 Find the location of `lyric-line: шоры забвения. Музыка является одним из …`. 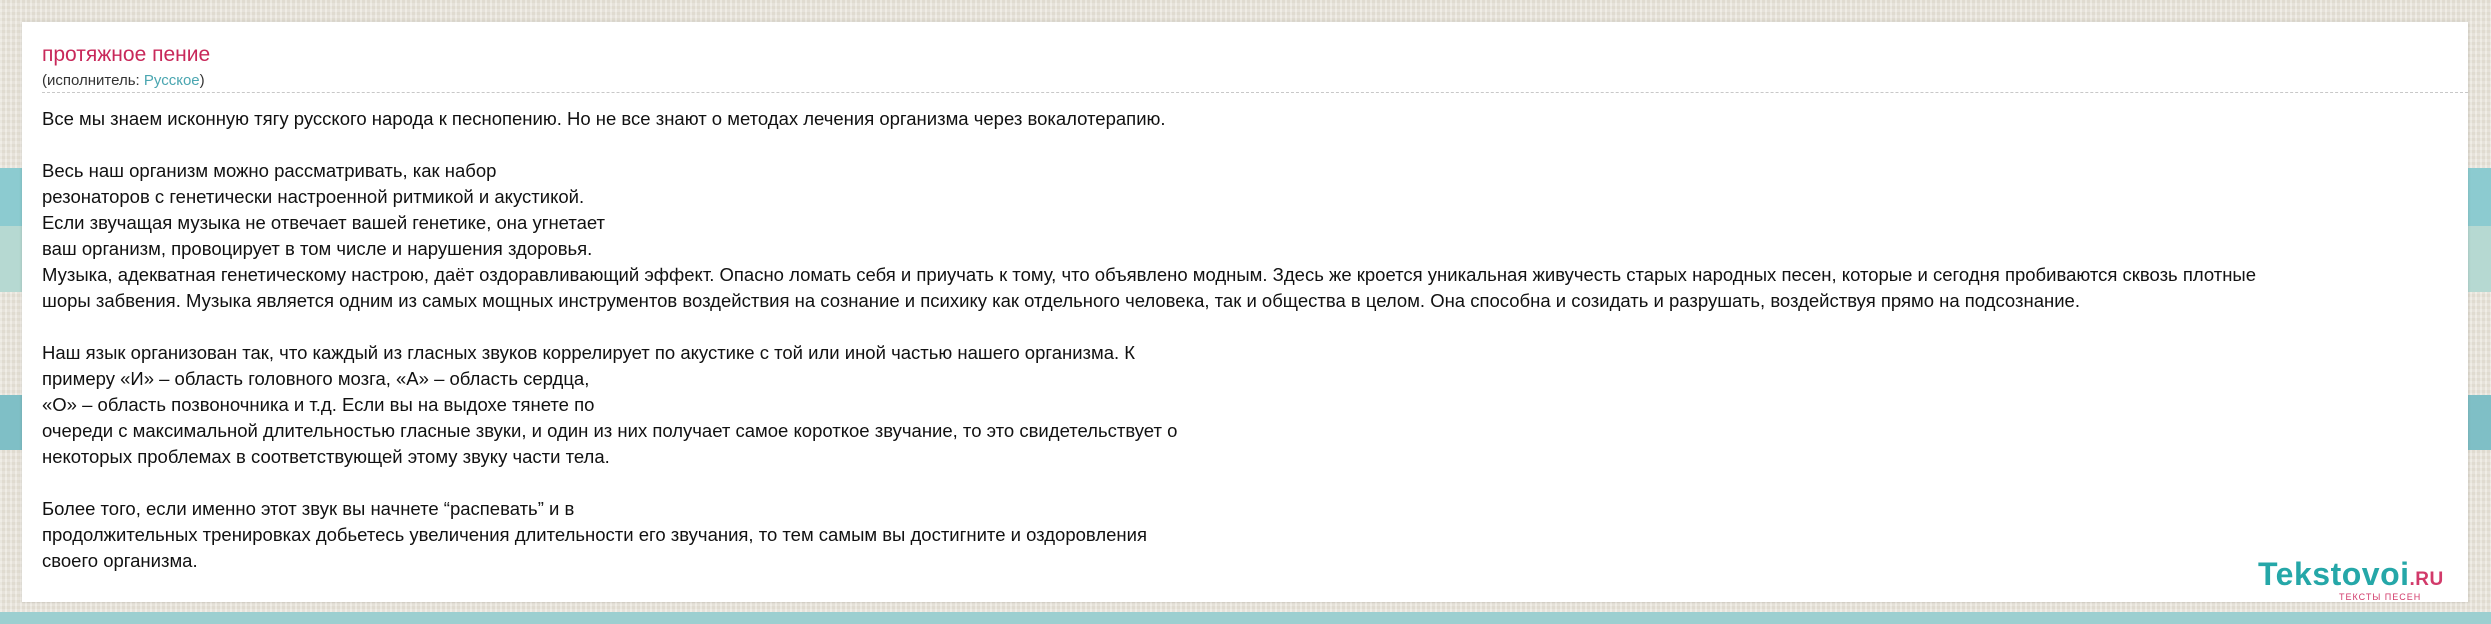

lyric-line: шоры забвения. Музыка является одним из … is located at coordinates (1061, 300).